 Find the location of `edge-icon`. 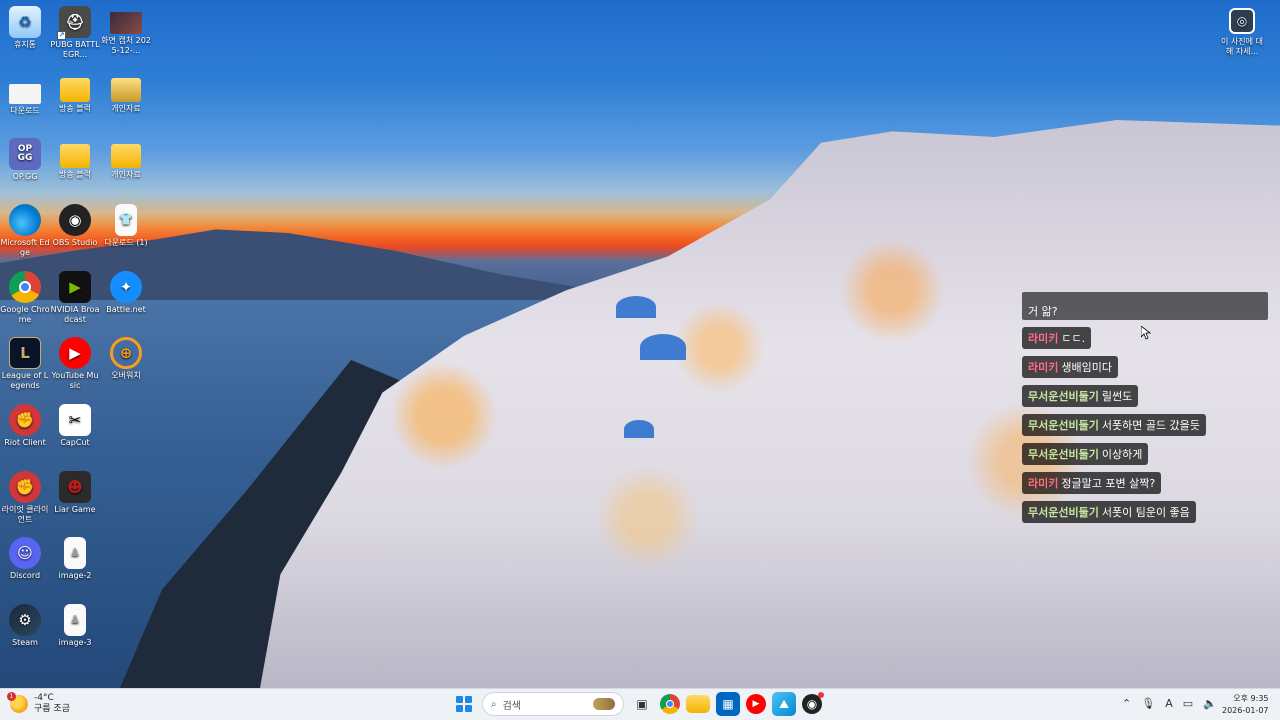

edge-icon is located at coordinates (25, 220).